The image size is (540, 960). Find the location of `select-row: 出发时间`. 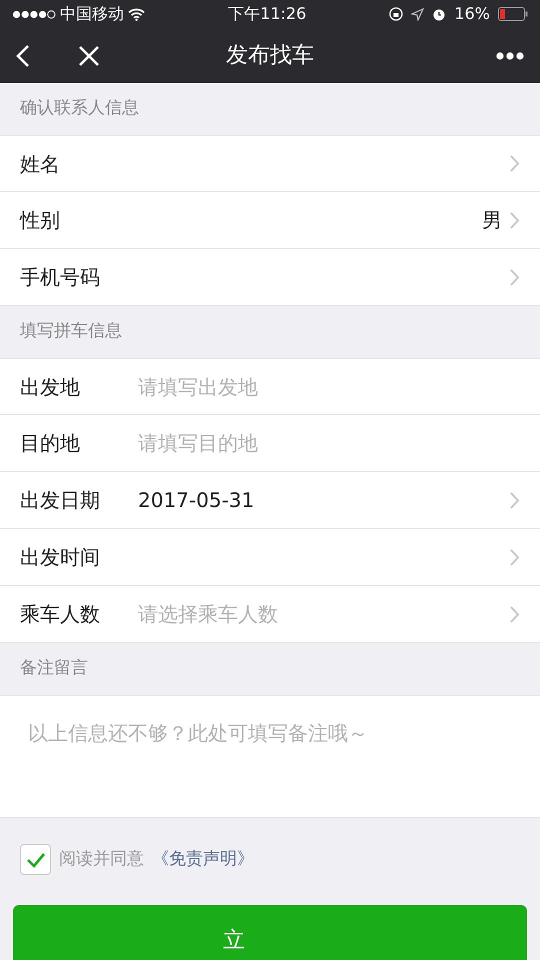

select-row: 出发时间 is located at coordinates (270, 557).